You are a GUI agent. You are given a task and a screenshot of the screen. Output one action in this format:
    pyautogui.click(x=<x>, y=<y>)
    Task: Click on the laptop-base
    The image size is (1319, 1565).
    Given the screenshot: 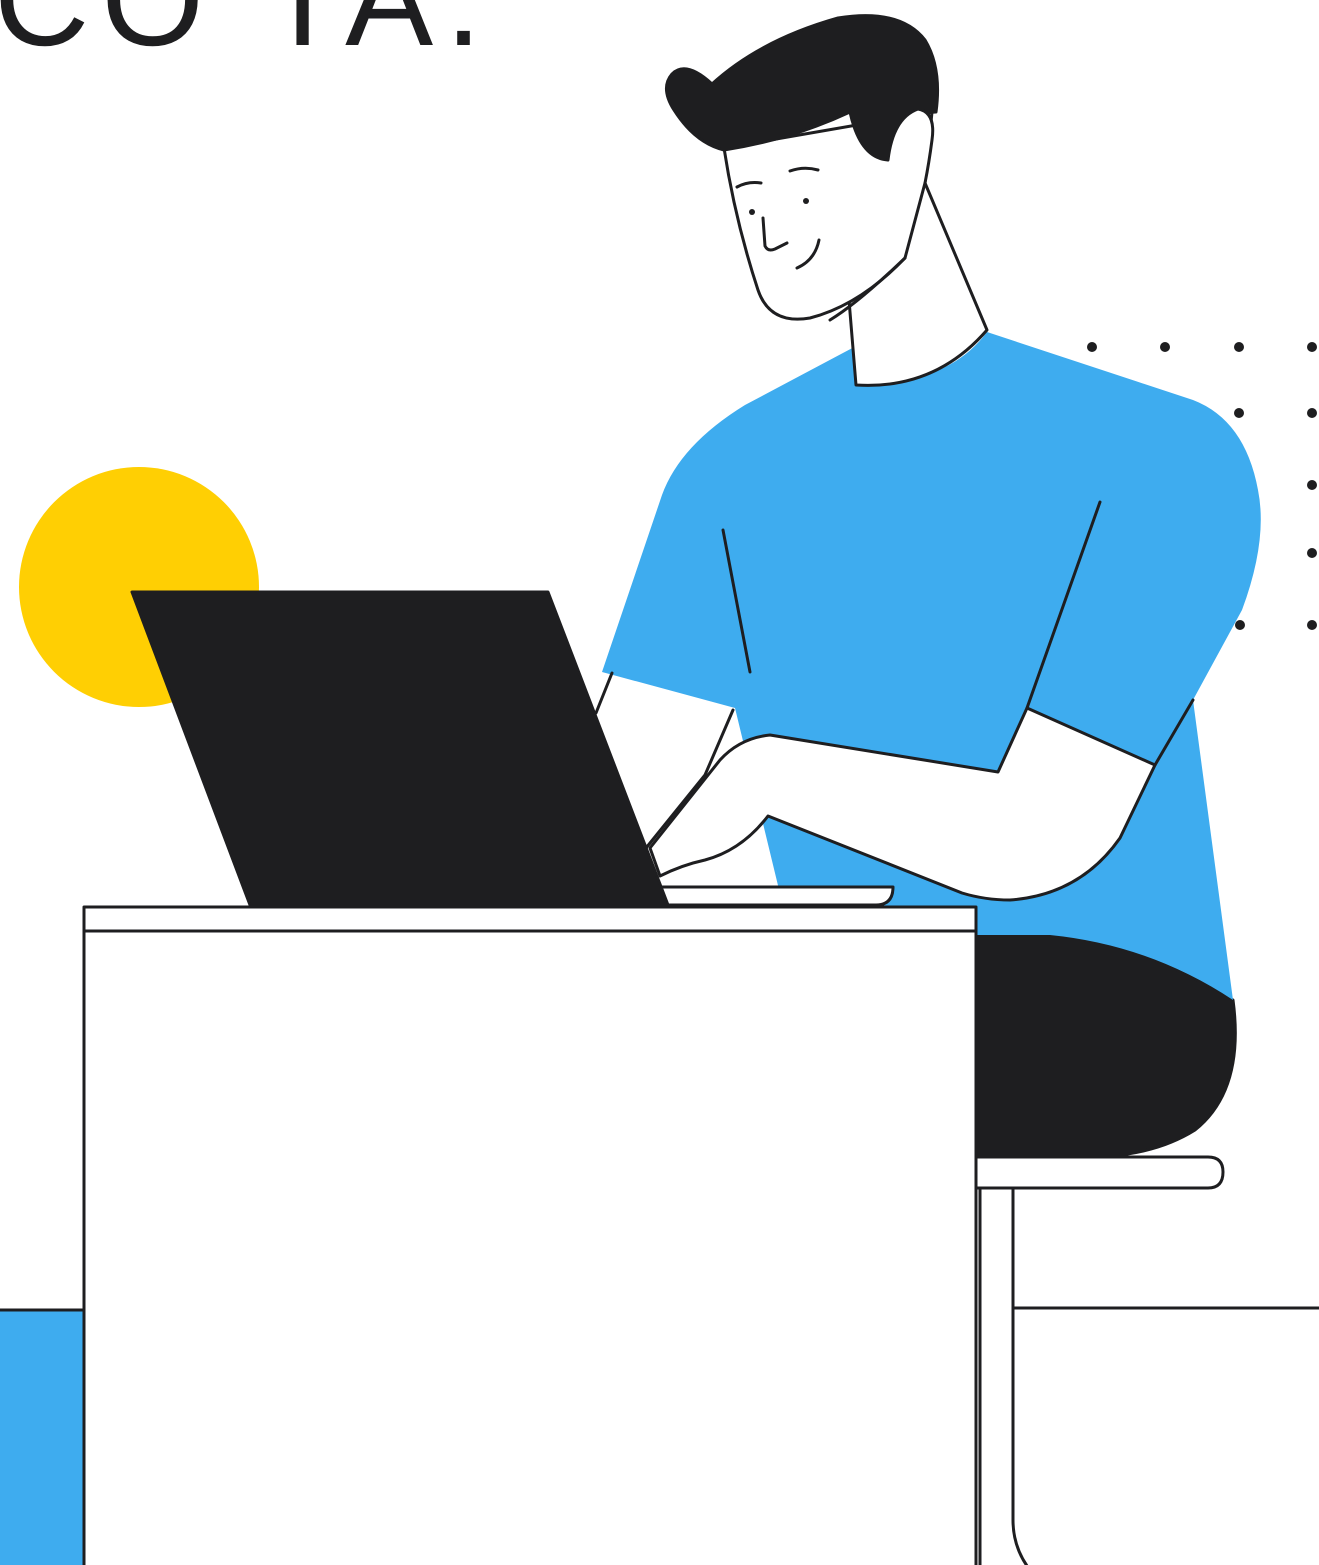 What is the action you would take?
    pyautogui.click(x=776, y=896)
    